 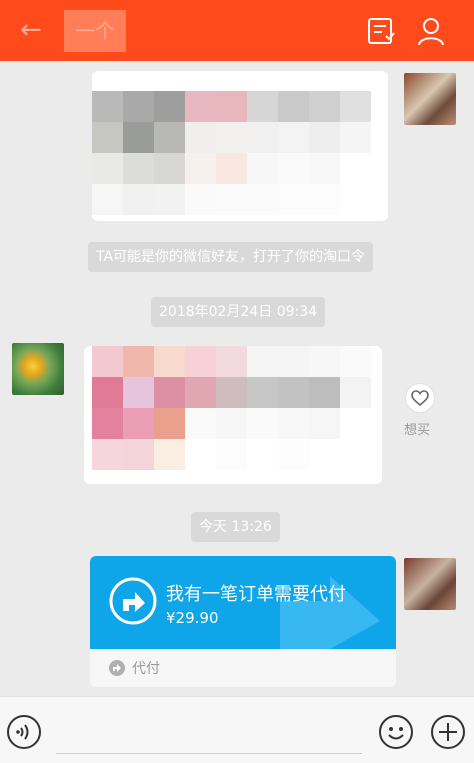 I want to click on payment-title: 我有一笔订单需要代付, so click(x=256, y=594).